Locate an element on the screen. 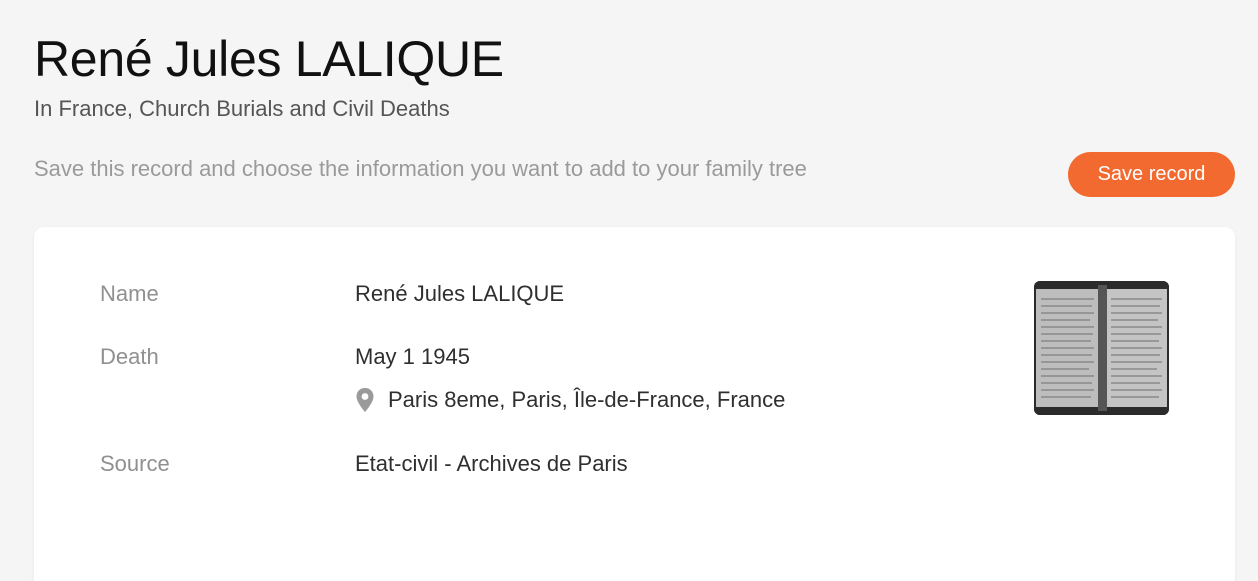 The image size is (1258, 581). source-label: Source is located at coordinates (135, 463).